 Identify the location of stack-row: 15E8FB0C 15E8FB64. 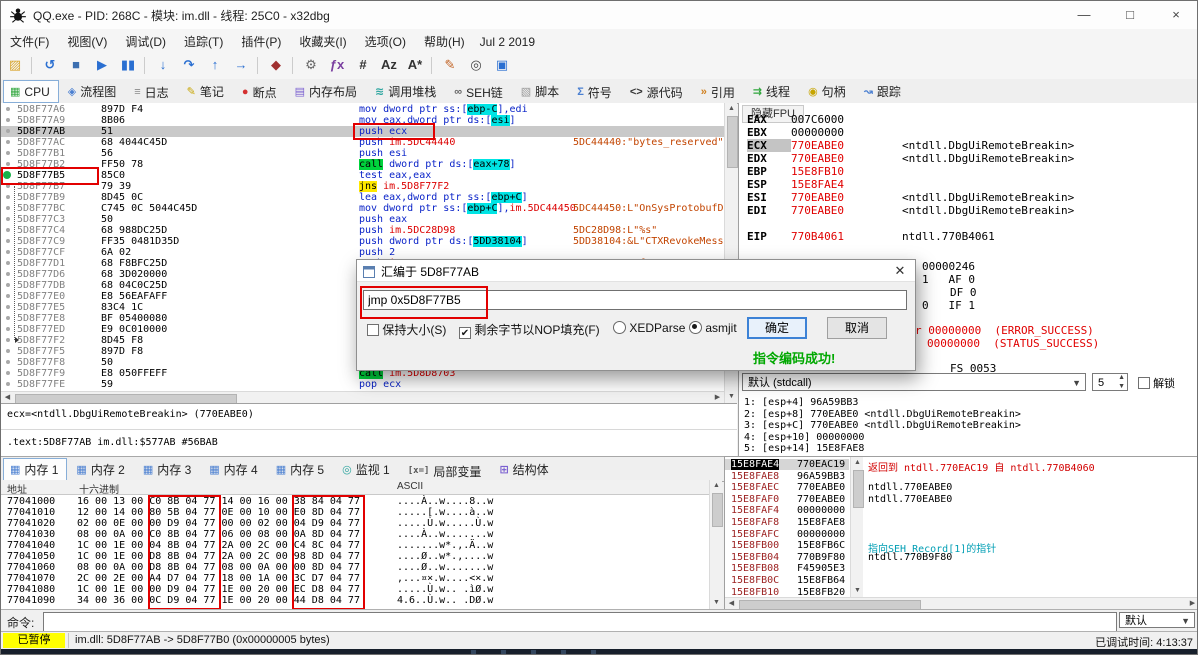
(787, 580).